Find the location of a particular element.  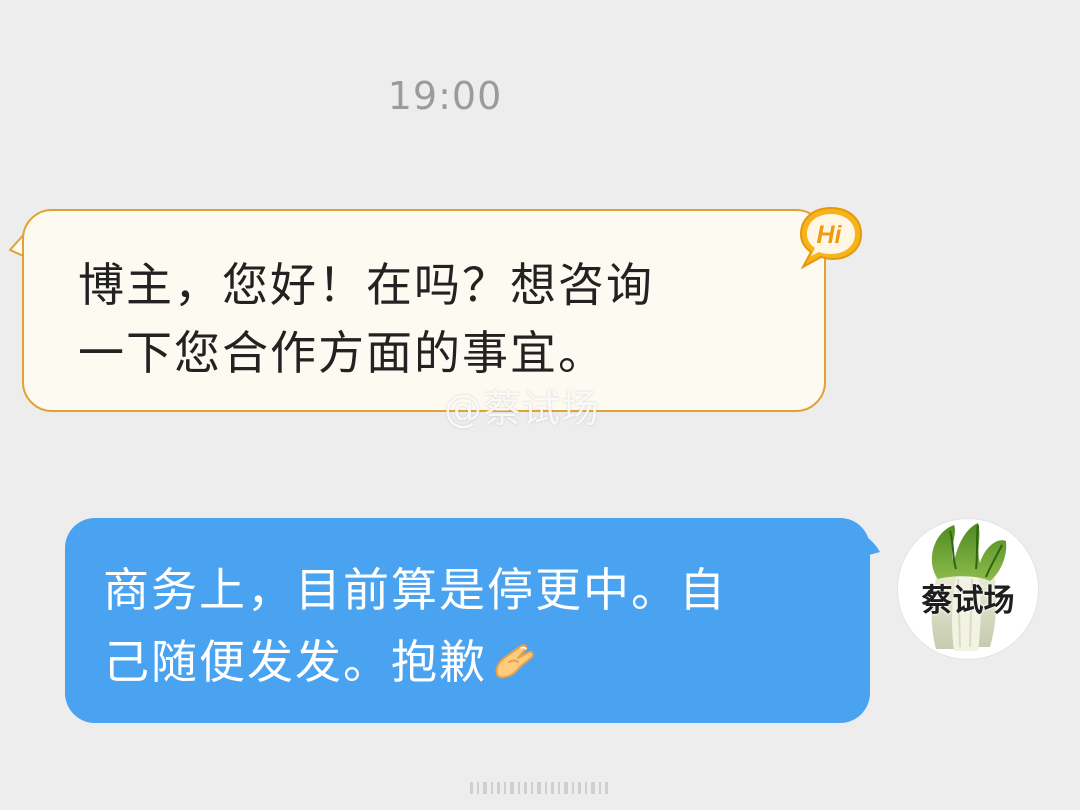

avatar-label: 蔡试场 is located at coordinates (968, 601).